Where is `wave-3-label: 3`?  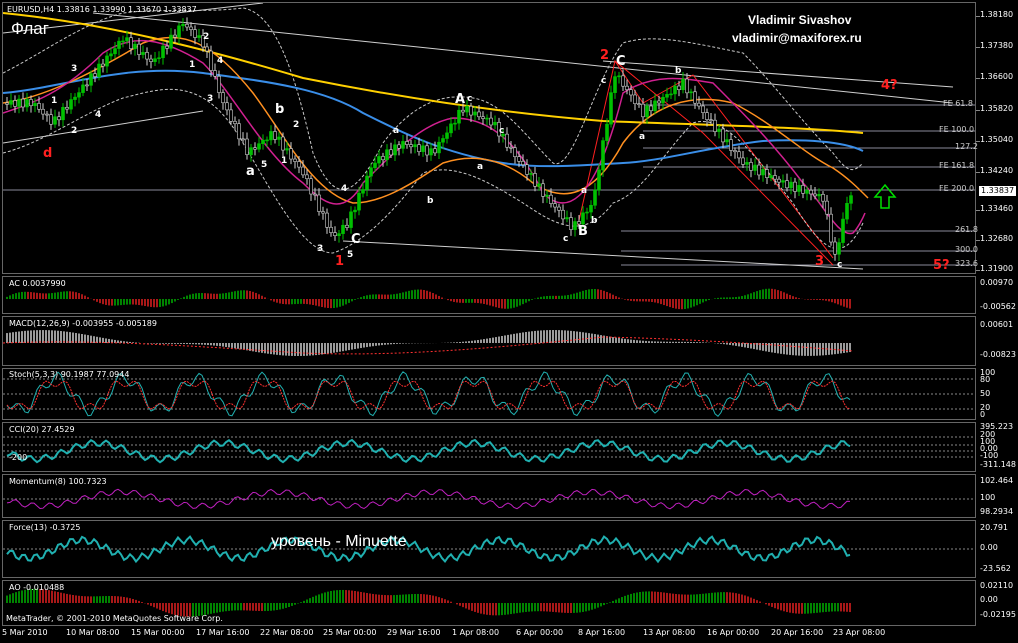
wave-3-label: 3 is located at coordinates (819, 261).